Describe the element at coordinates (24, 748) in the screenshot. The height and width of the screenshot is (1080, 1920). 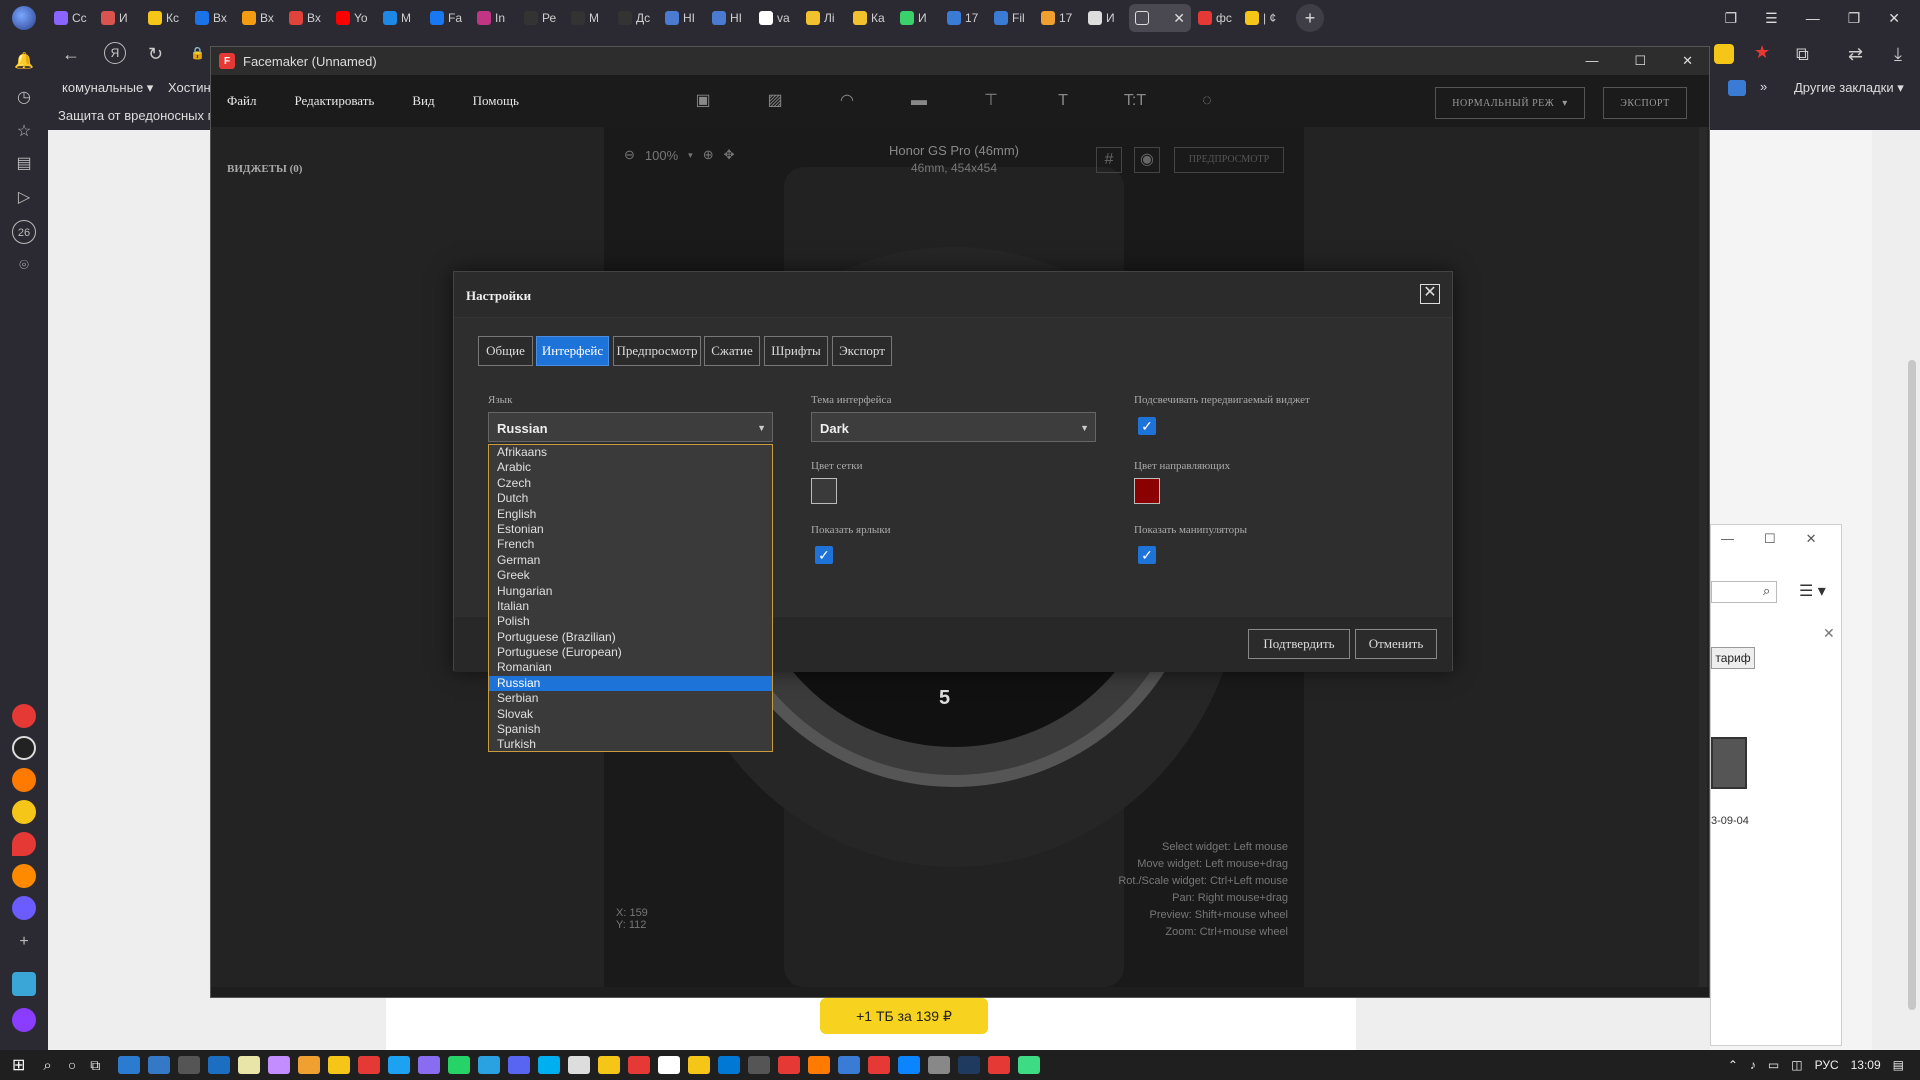
I see `clock-app-icon` at that location.